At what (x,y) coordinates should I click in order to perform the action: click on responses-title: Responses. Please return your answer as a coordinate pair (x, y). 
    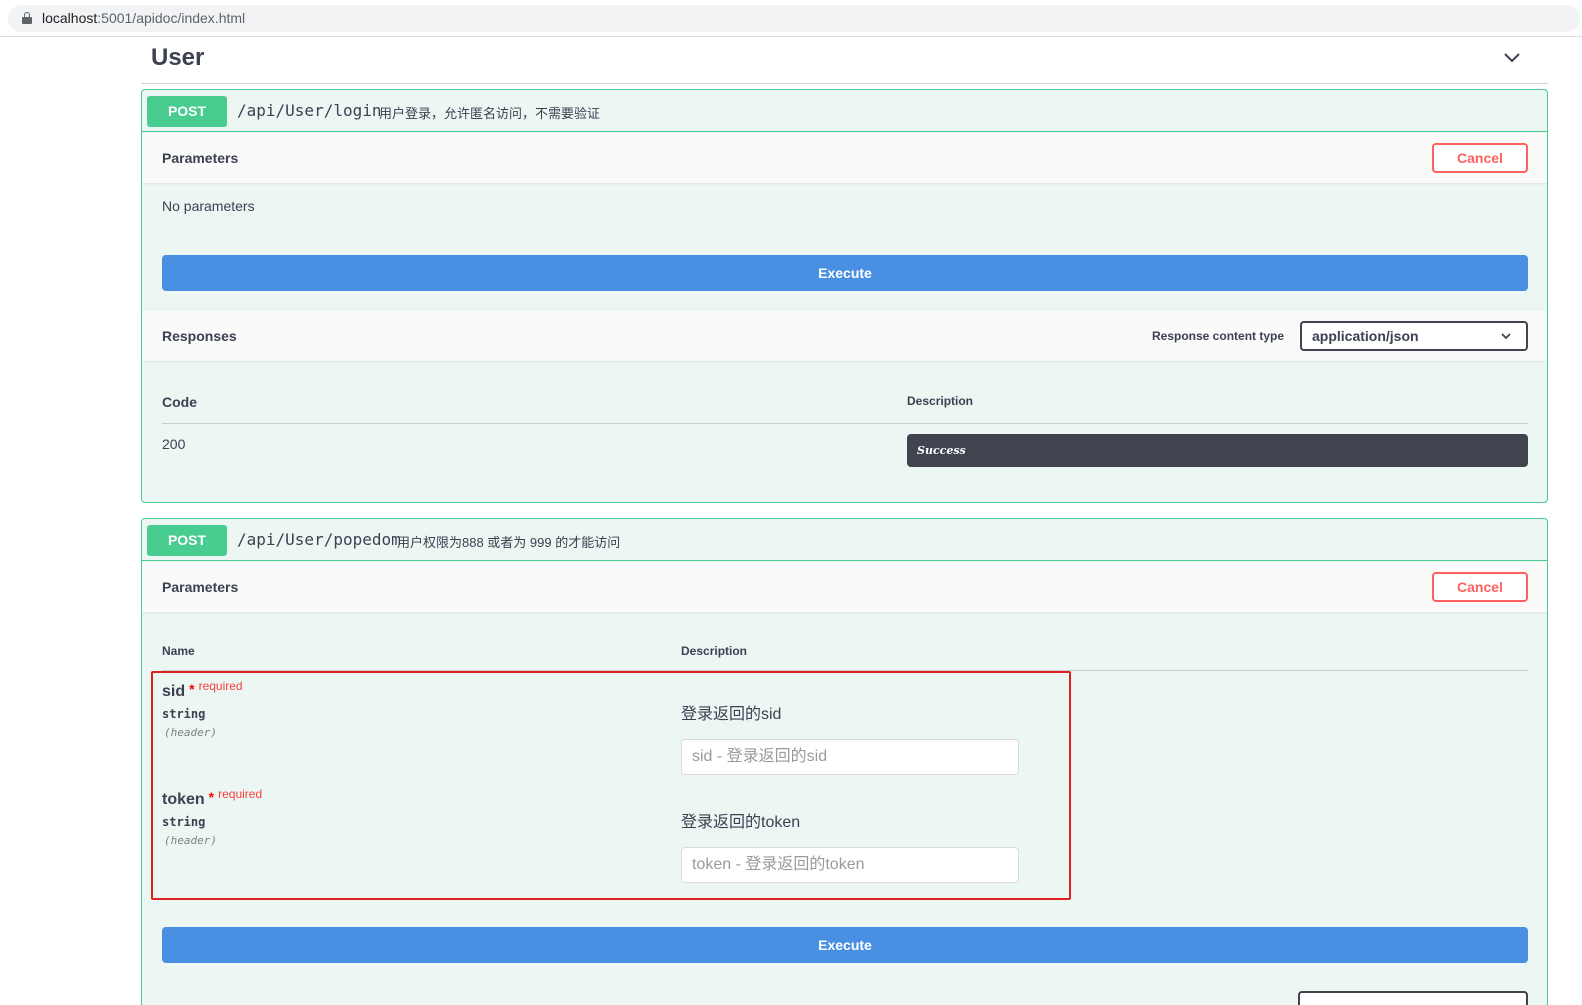
    Looking at the image, I should click on (199, 336).